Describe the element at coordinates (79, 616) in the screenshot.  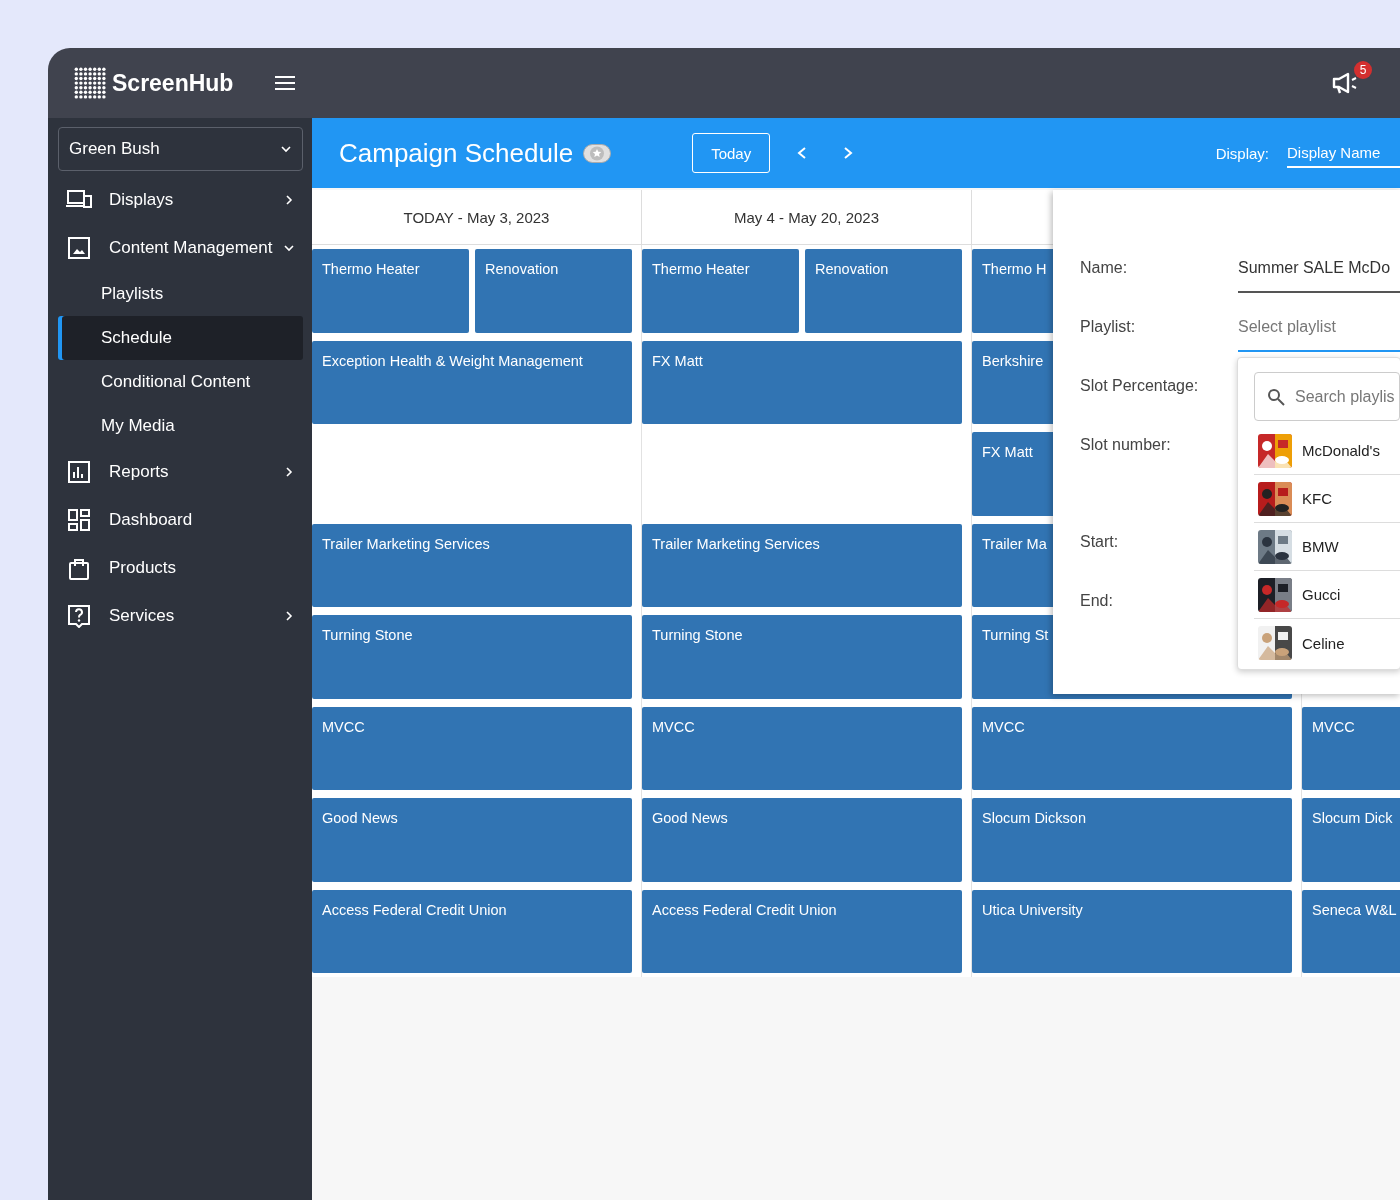
I see `help-icon` at that location.